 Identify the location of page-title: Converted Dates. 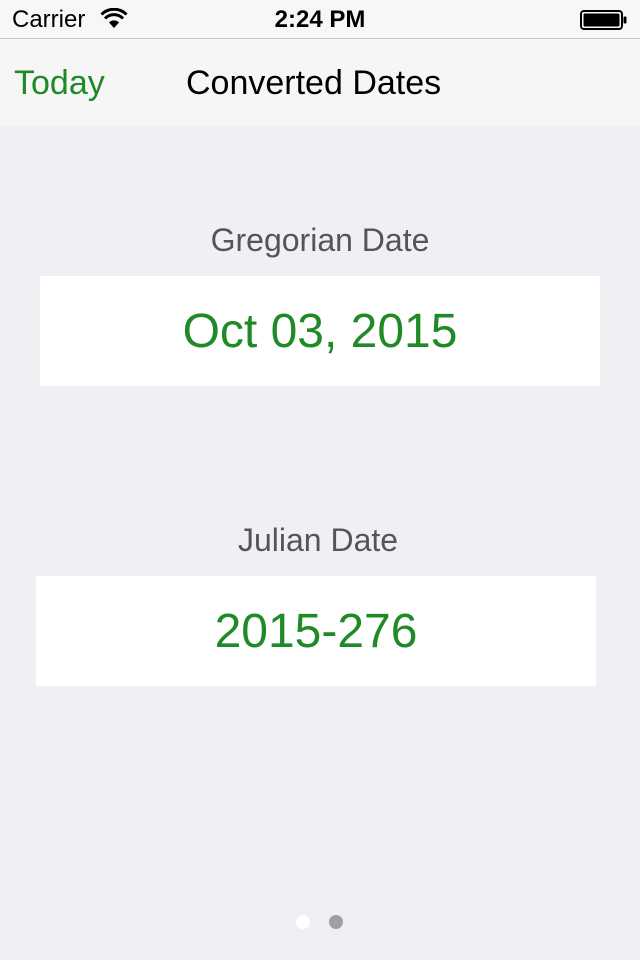
(314, 83).